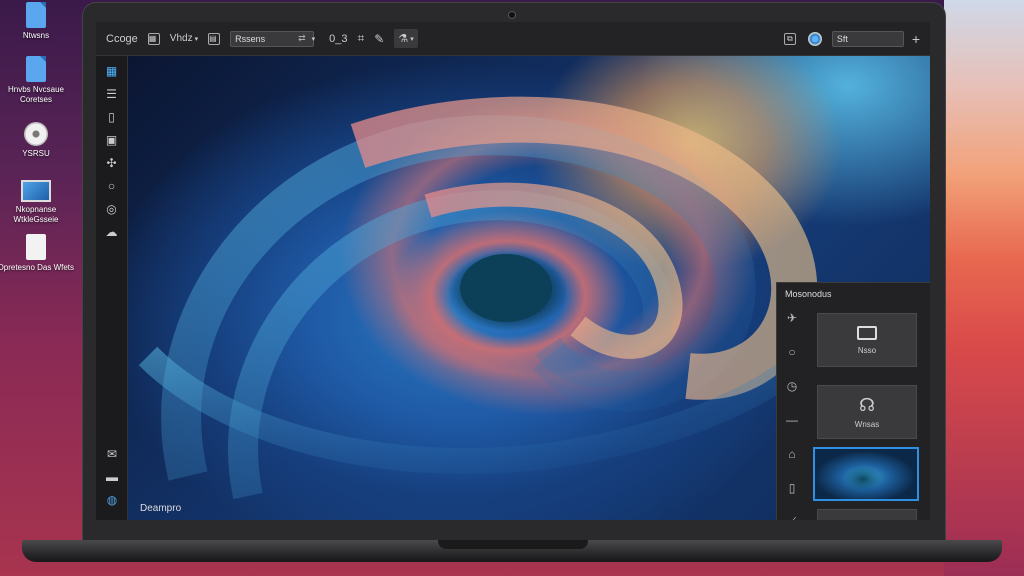  What do you see at coordinates (867, 405) in the screenshot?
I see `balloon-icon: ☊` at bounding box center [867, 405].